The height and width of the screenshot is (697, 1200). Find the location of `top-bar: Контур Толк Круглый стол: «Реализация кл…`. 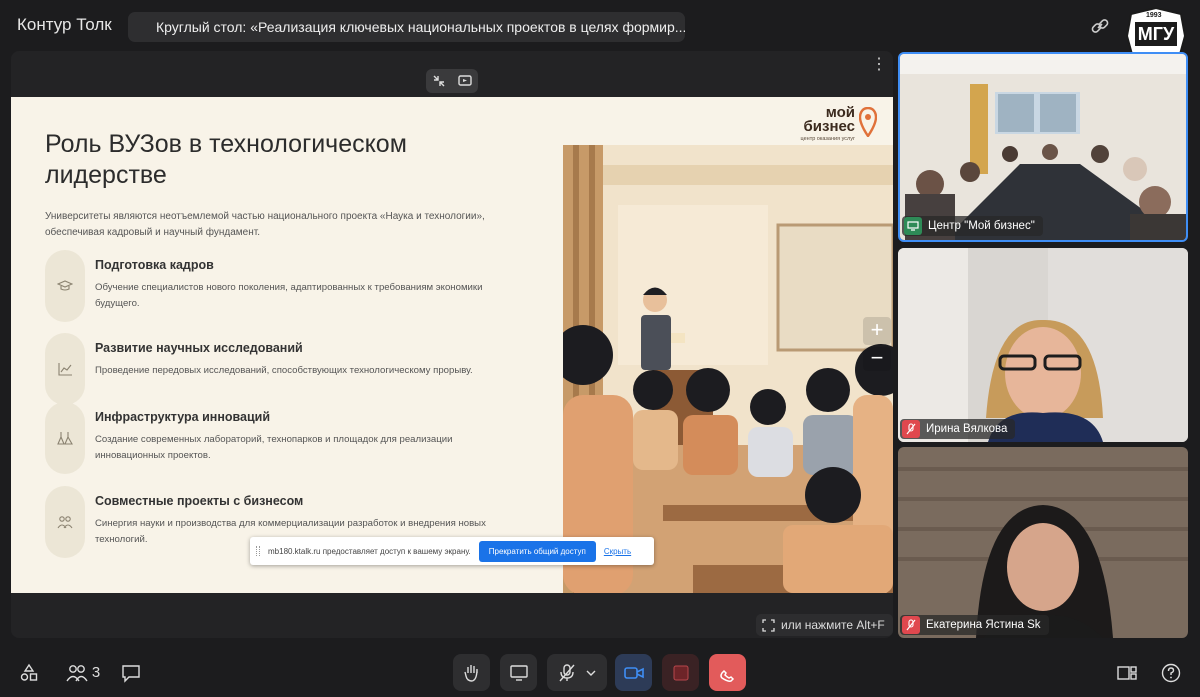

top-bar: Контур Толк Круглый стол: «Реализация кл… is located at coordinates (600, 35).